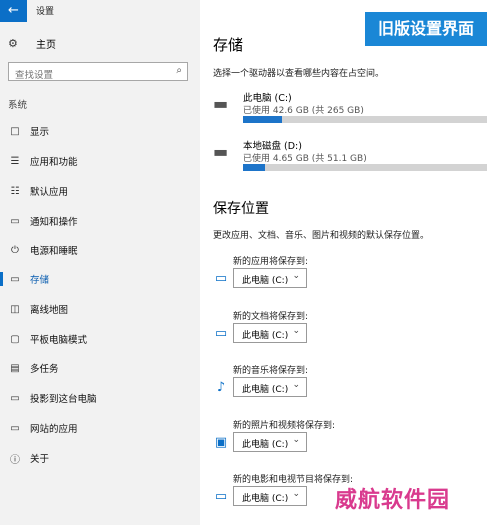 The height and width of the screenshot is (525, 500). I want to click on active-indicator, so click(1, 279).